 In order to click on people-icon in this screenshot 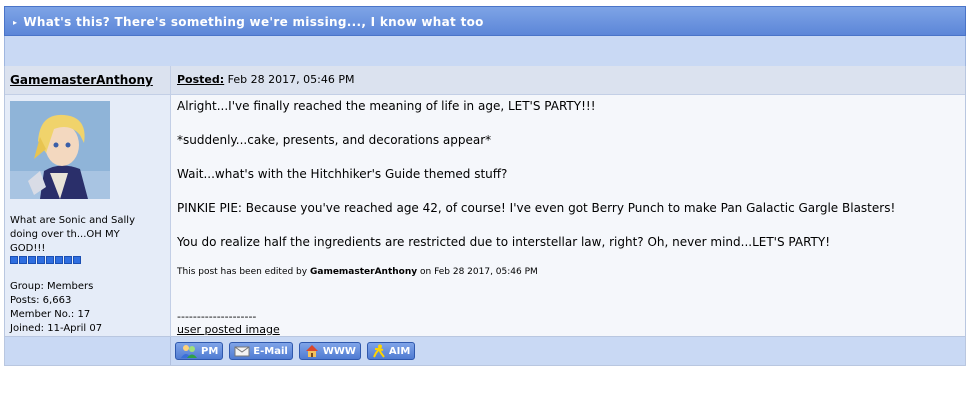, I will do `click(189, 351)`.